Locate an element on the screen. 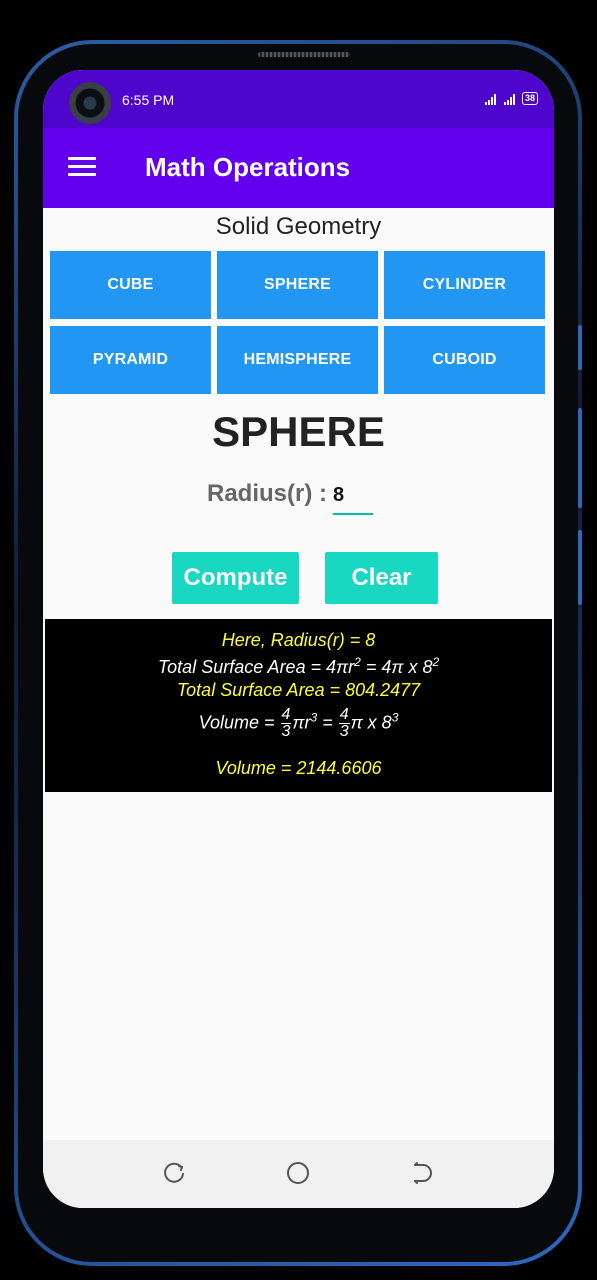  clear-button: Clear is located at coordinates (381, 578).